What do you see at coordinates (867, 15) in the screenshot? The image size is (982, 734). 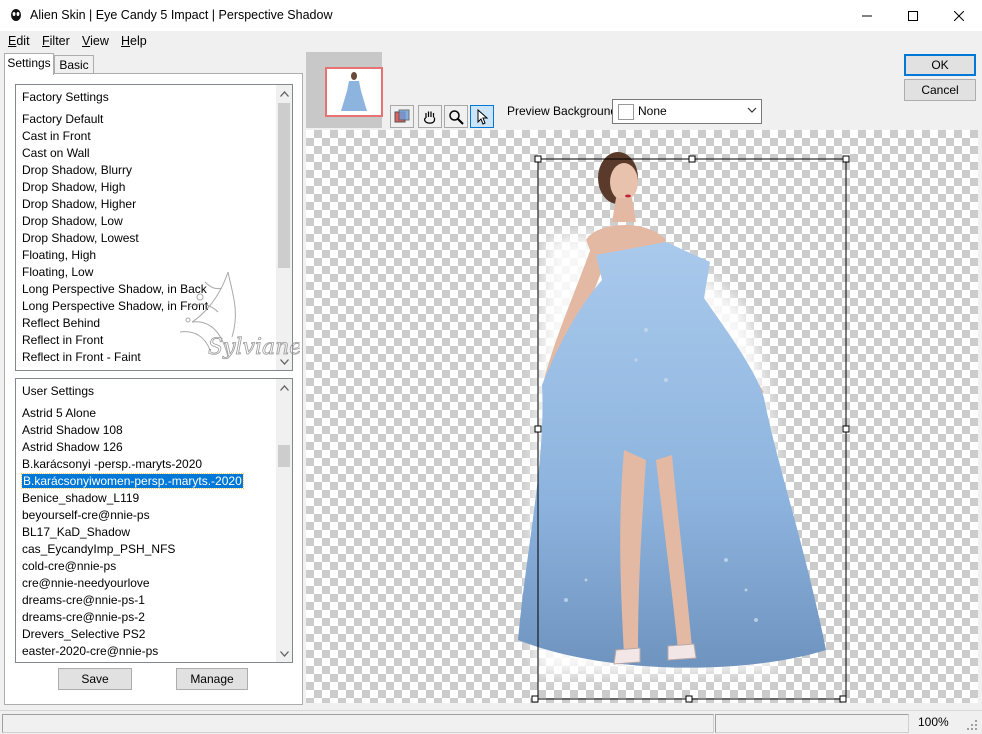 I see `minimize-button` at bounding box center [867, 15].